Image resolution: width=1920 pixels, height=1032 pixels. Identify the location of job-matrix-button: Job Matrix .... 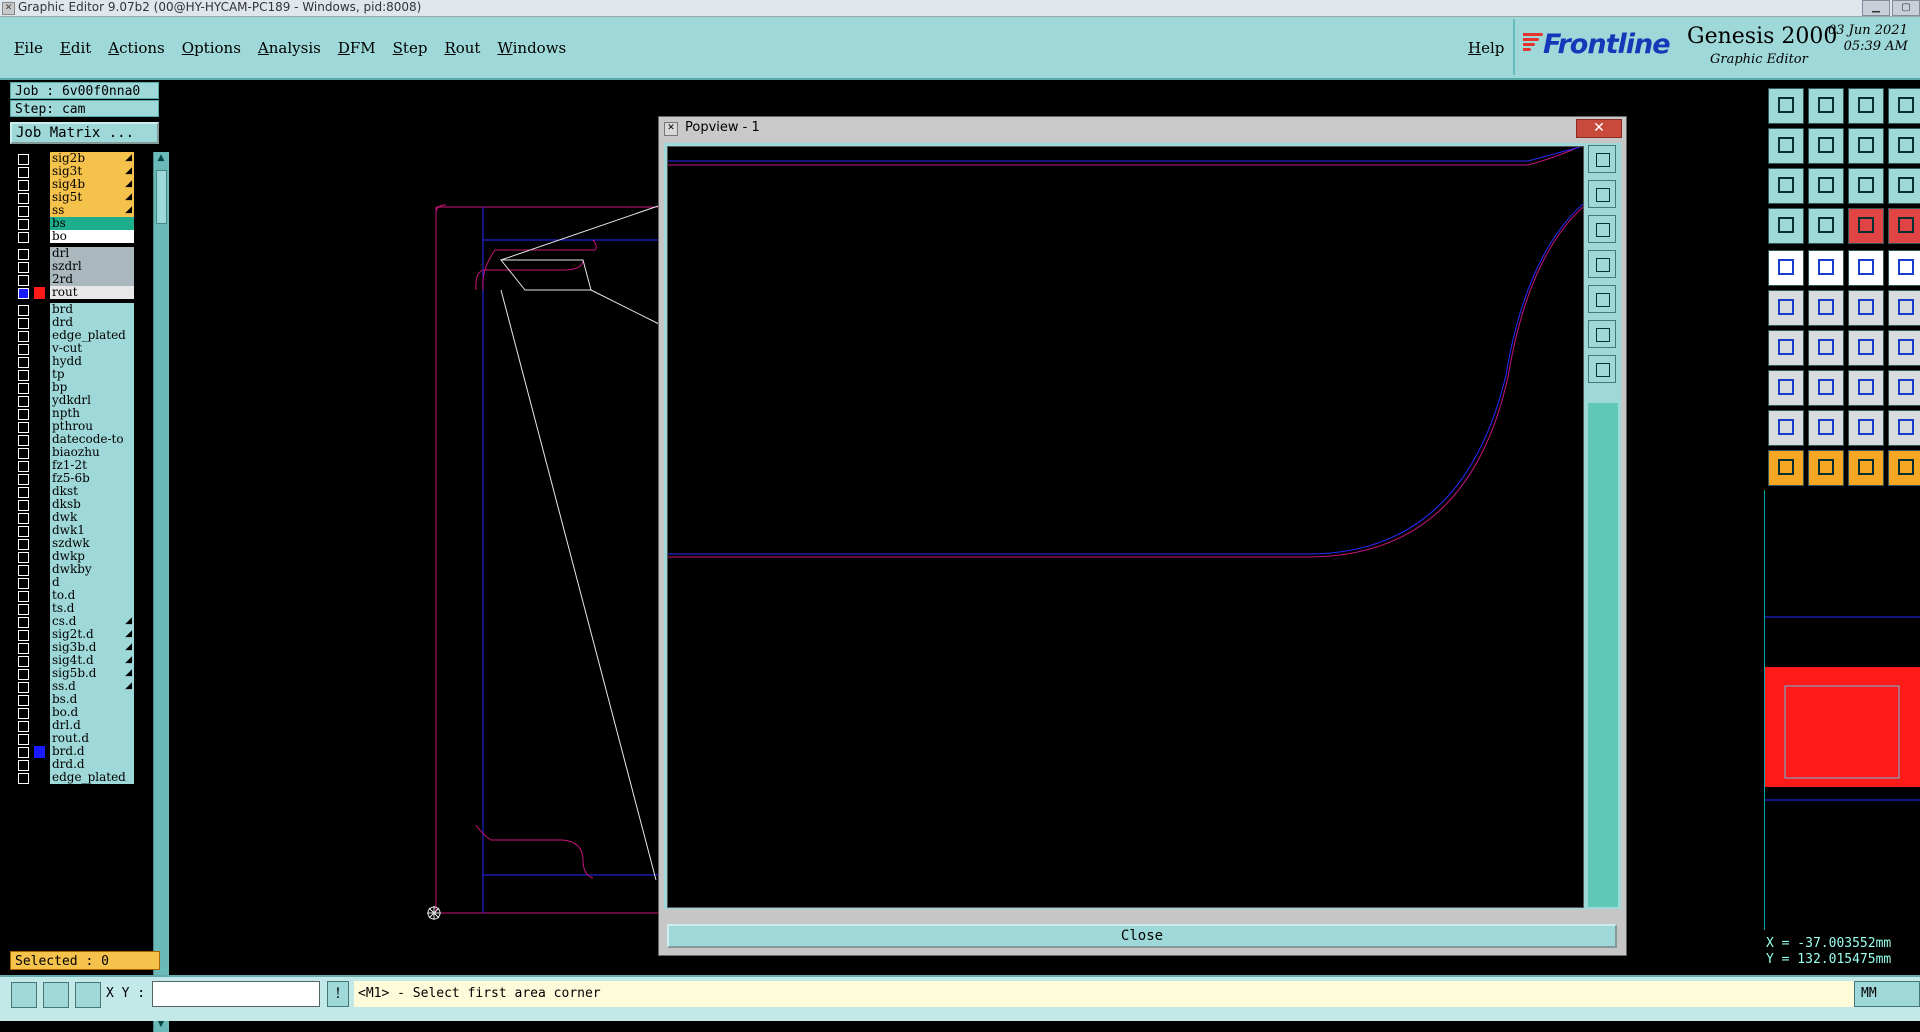
(84, 133).